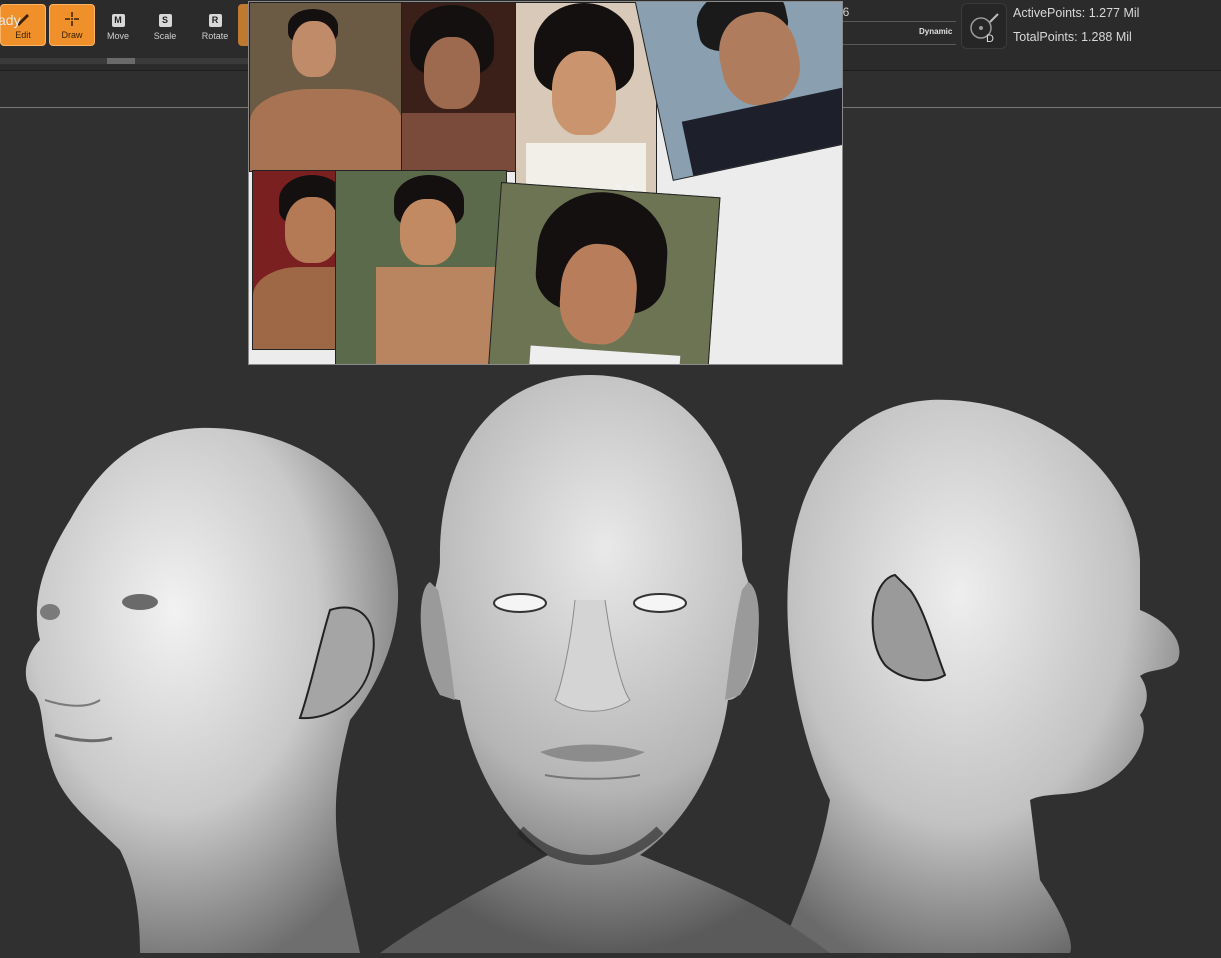  I want to click on dynamic-key: D, so click(990, 39).